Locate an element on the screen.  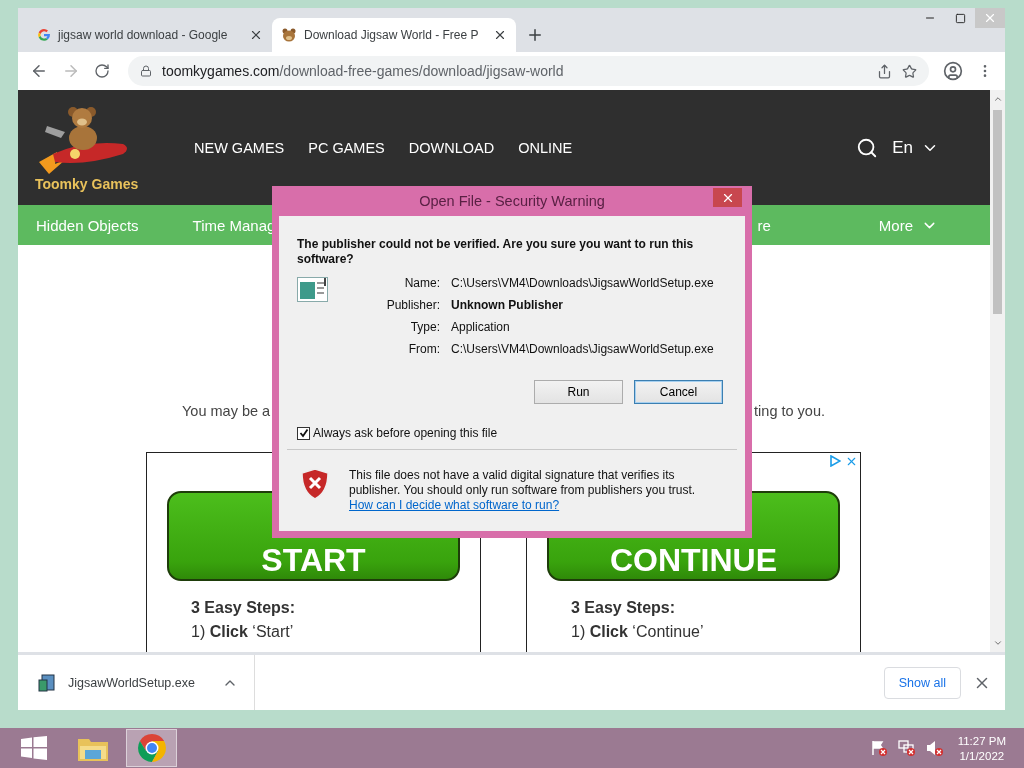
notice-text: You may be a is located at coordinates (226, 411).